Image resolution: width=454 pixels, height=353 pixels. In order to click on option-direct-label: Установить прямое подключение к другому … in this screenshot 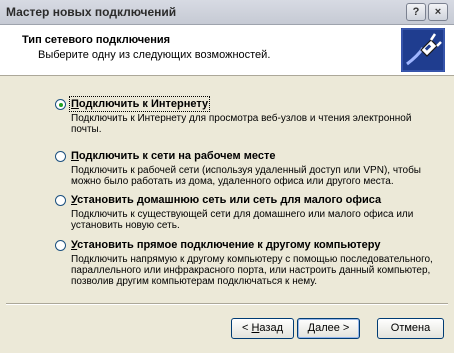, I will do `click(226, 245)`.